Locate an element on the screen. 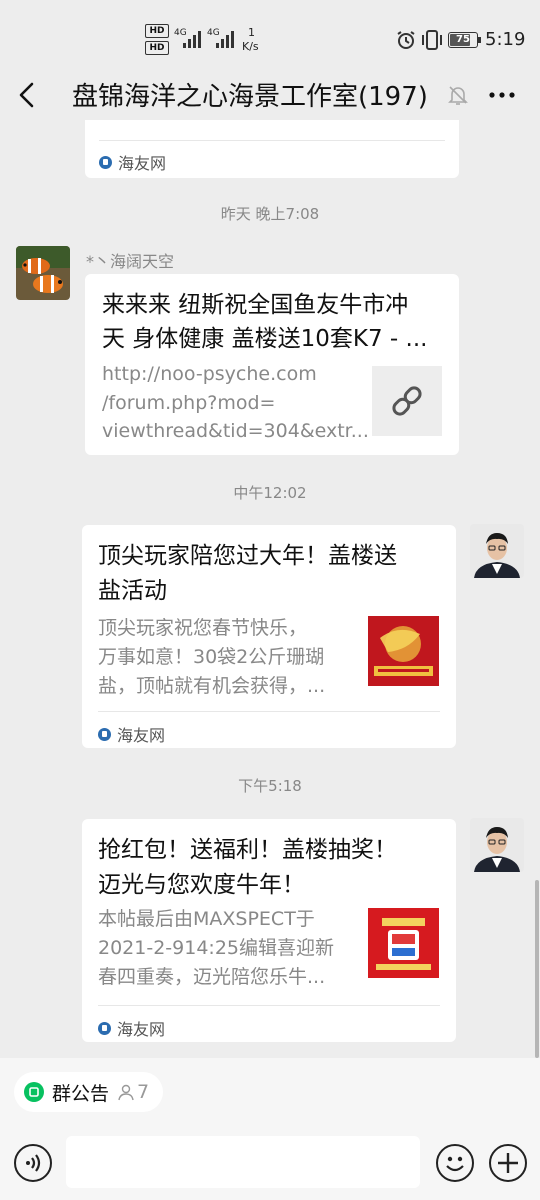 This screenshot has width=540, height=1200. link-url-line: /forum.php?mod= is located at coordinates (189, 403).